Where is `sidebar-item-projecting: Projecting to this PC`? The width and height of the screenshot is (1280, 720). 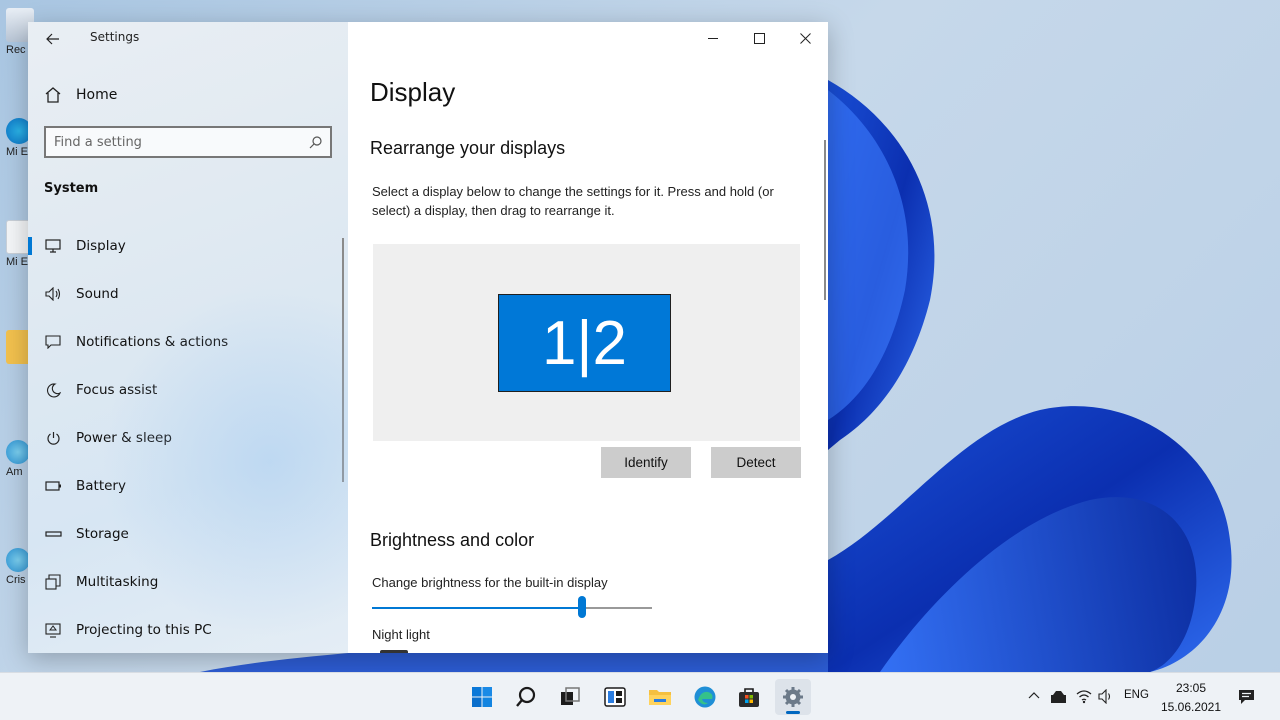
sidebar-item-projecting: Projecting to this PC is located at coordinates (188, 629).